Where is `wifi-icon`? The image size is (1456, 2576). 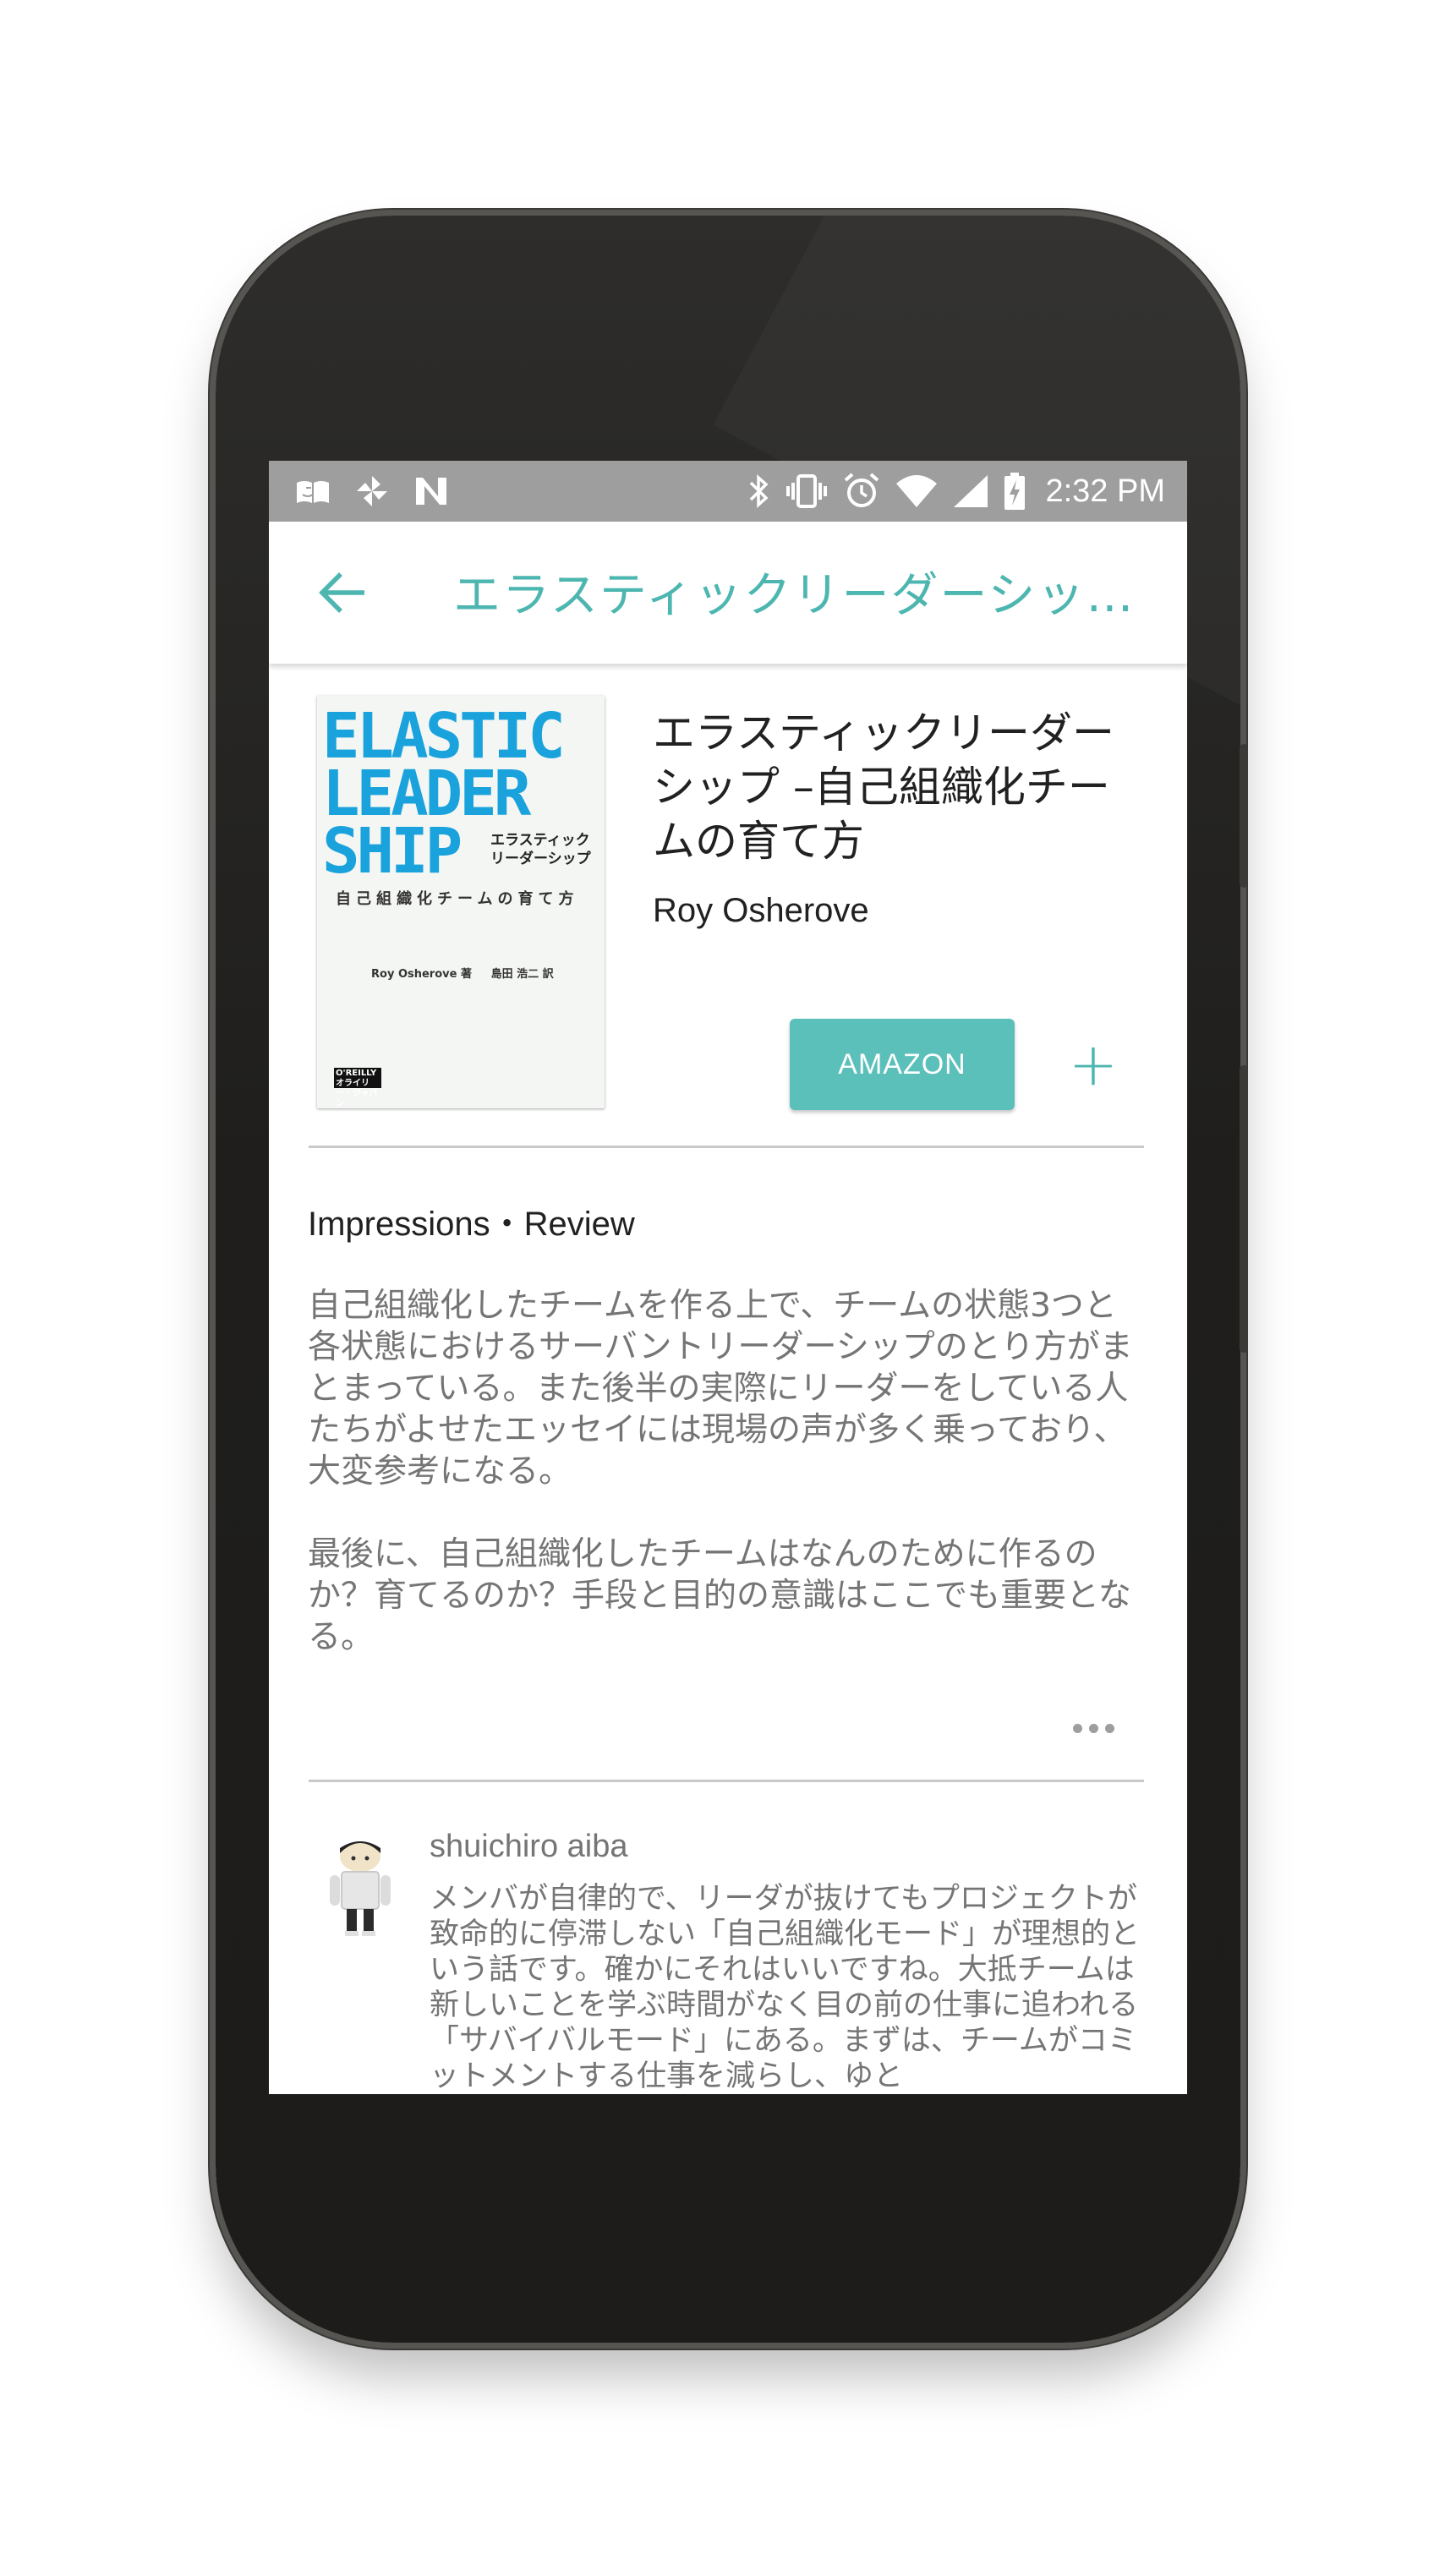 wifi-icon is located at coordinates (917, 491).